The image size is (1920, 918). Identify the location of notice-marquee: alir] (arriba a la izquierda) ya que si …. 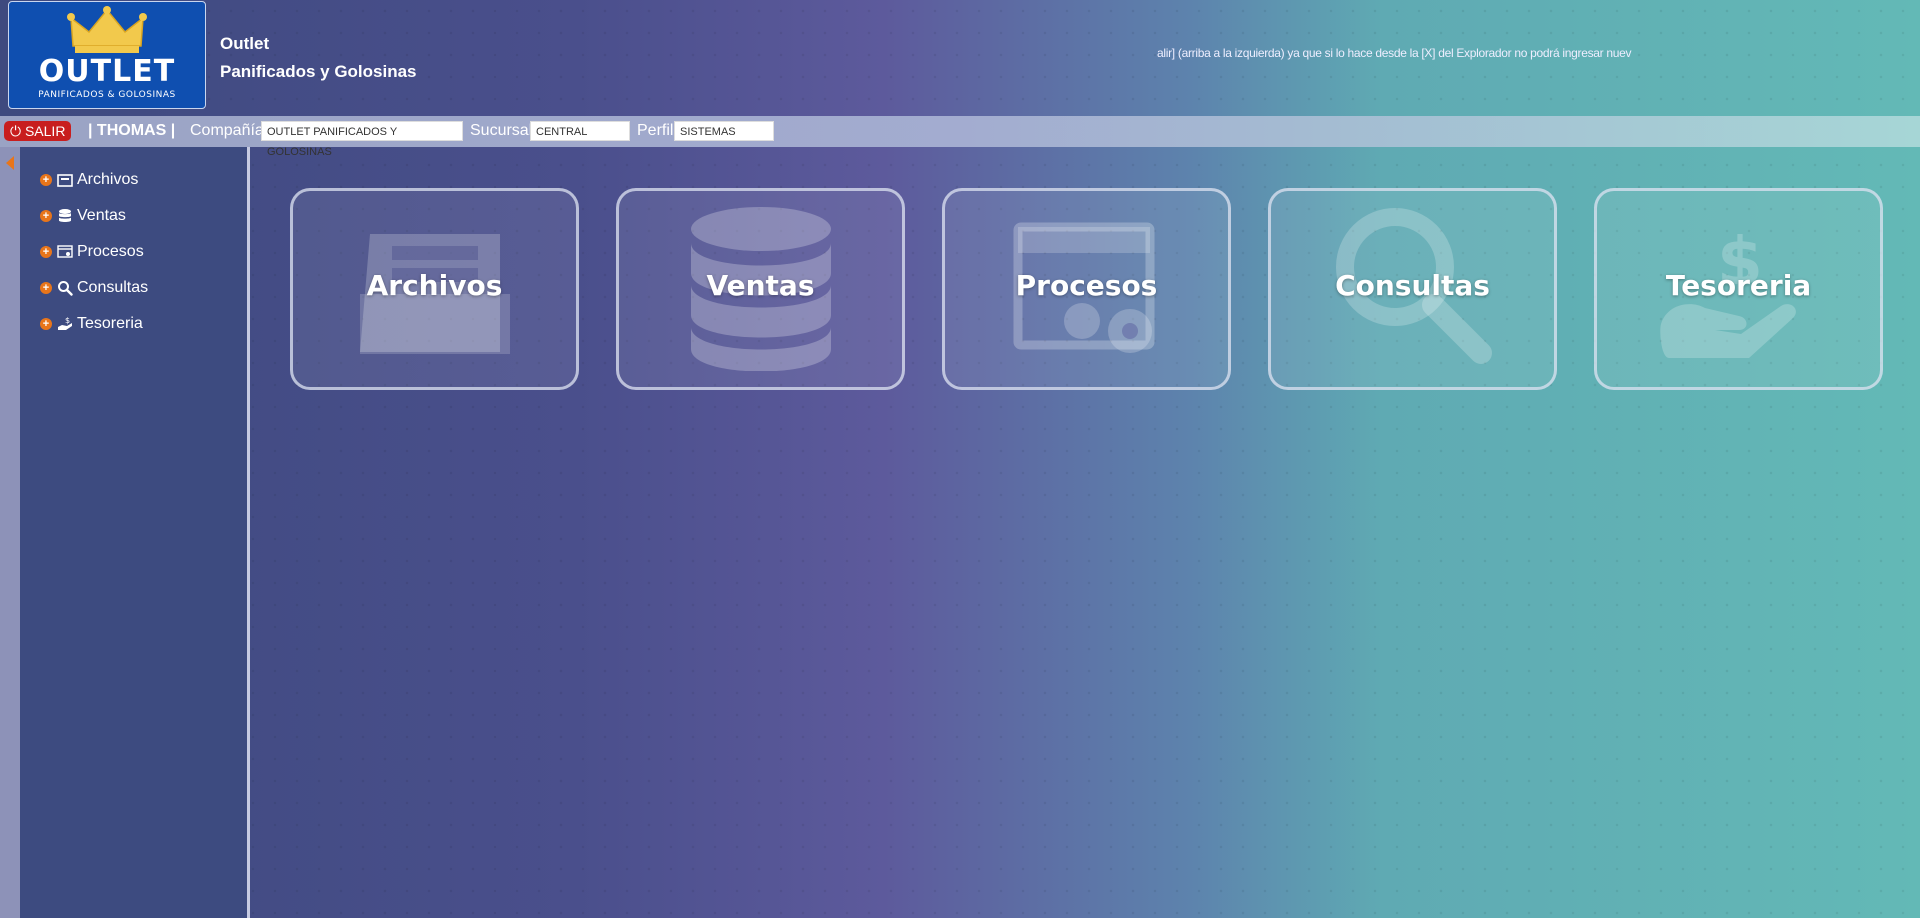
(1394, 53).